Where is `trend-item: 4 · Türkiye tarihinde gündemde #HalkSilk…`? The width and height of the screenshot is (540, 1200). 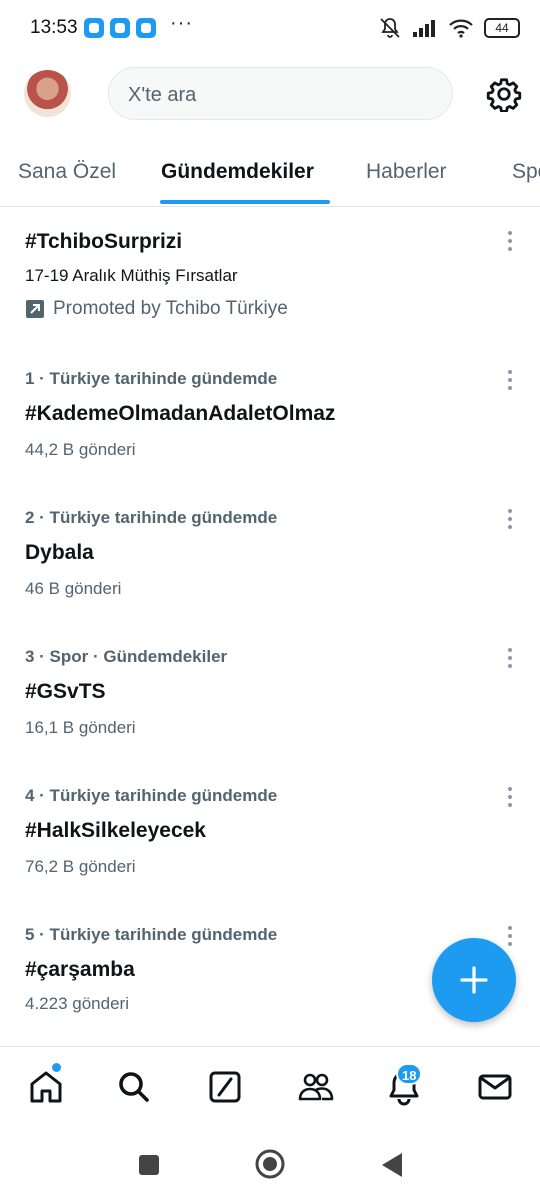 trend-item: 4 · Türkiye tarihinde gündemde #HalkSilk… is located at coordinates (270, 836).